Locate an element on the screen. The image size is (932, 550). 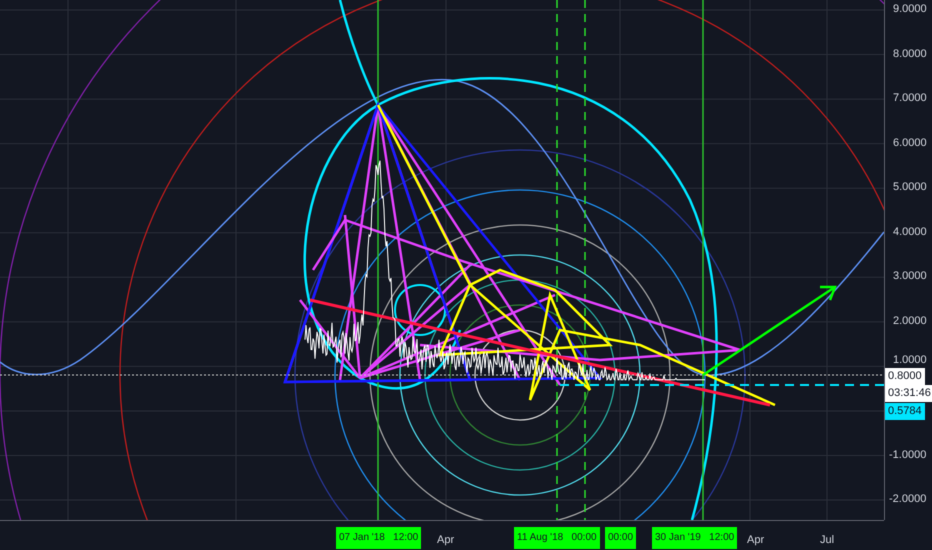
axis-label: 9.0000 is located at coordinates (910, 9).